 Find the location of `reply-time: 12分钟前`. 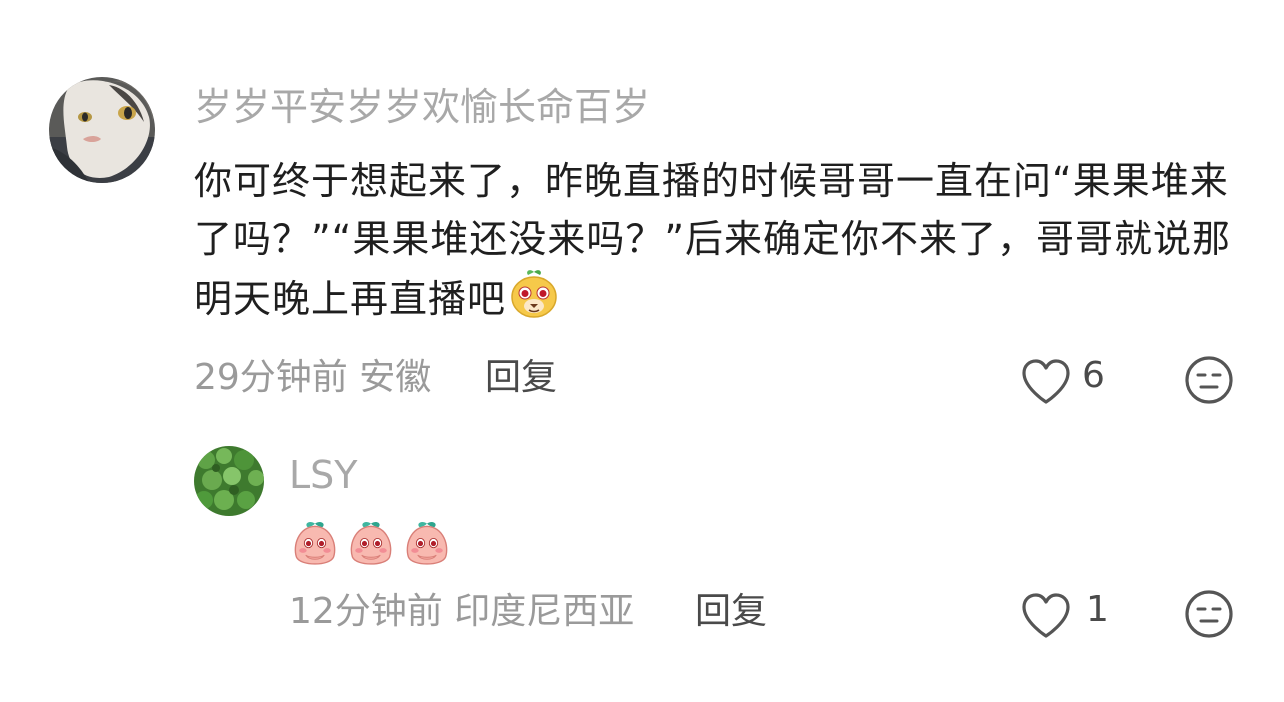

reply-time: 12分钟前 is located at coordinates (366, 611).